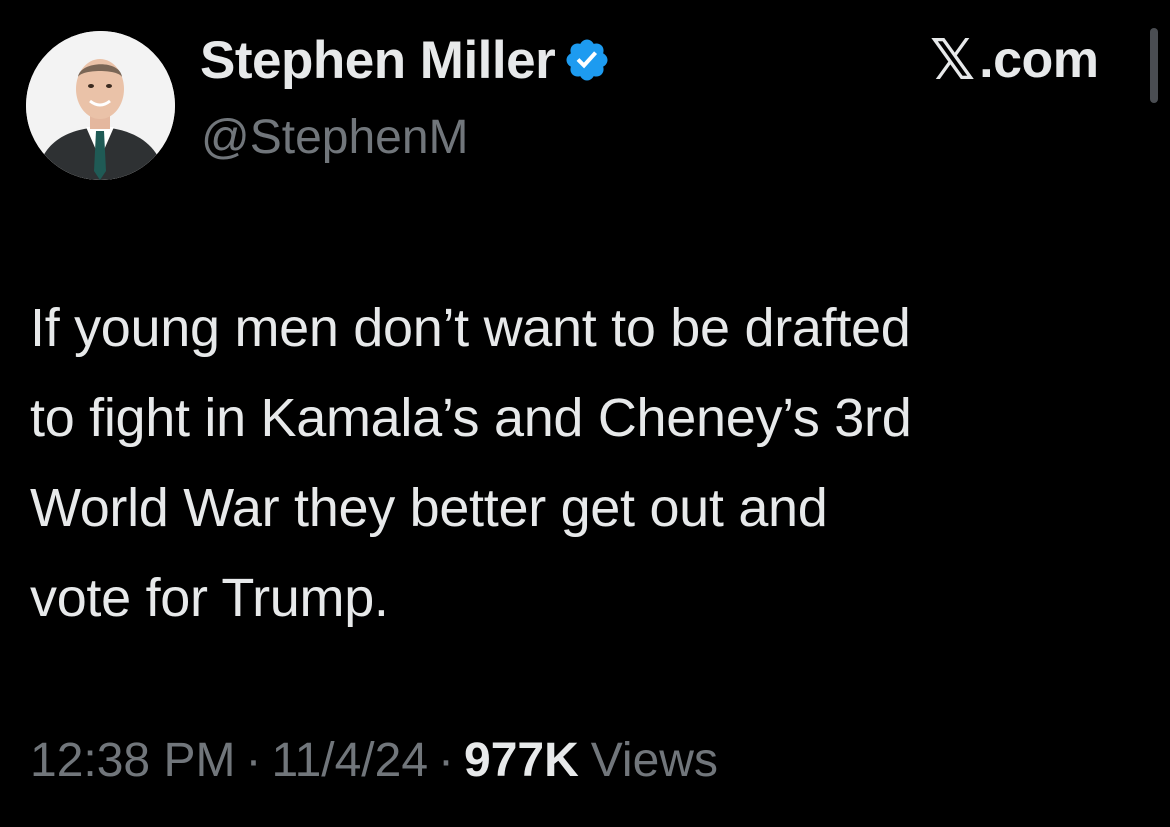 Image resolution: width=1170 pixels, height=827 pixels. What do you see at coordinates (953, 60) in the screenshot?
I see `x-logo-icon: 𝕏` at bounding box center [953, 60].